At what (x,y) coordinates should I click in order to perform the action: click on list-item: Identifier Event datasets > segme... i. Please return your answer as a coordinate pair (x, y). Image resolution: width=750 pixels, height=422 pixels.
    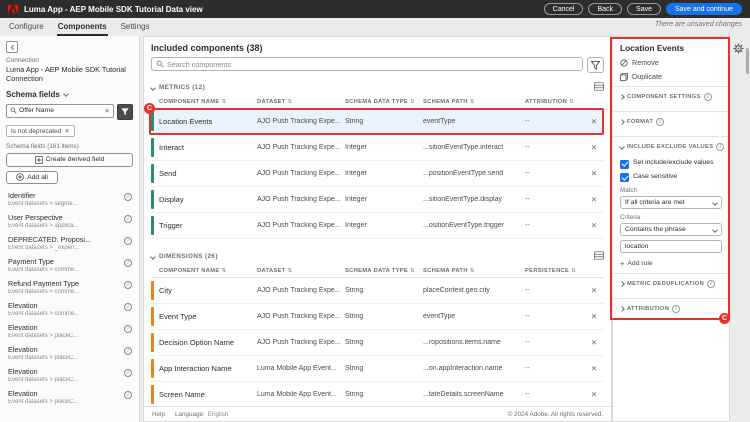
    Looking at the image, I should click on (69, 199).